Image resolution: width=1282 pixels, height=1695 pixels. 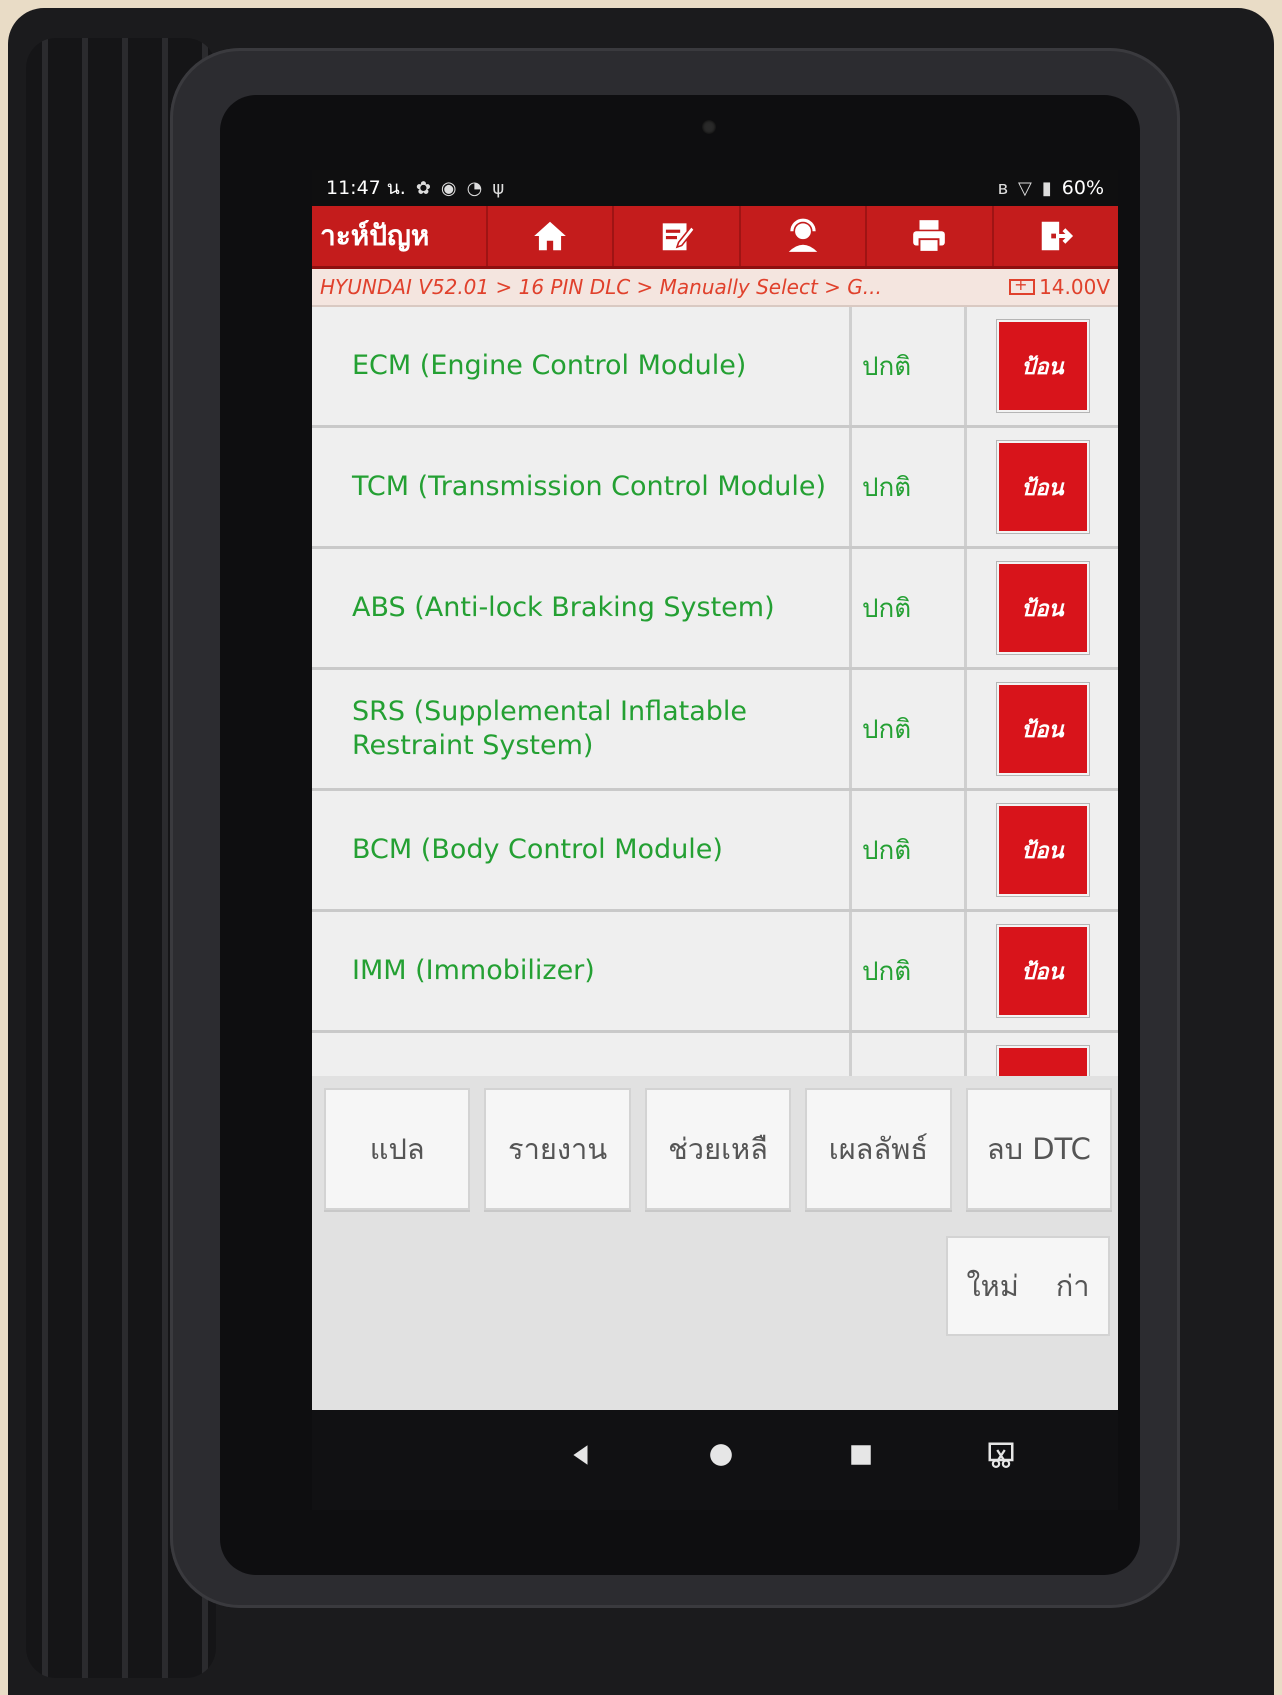 What do you see at coordinates (992, 1286) in the screenshot?
I see `next-page-button: ใหม่` at bounding box center [992, 1286].